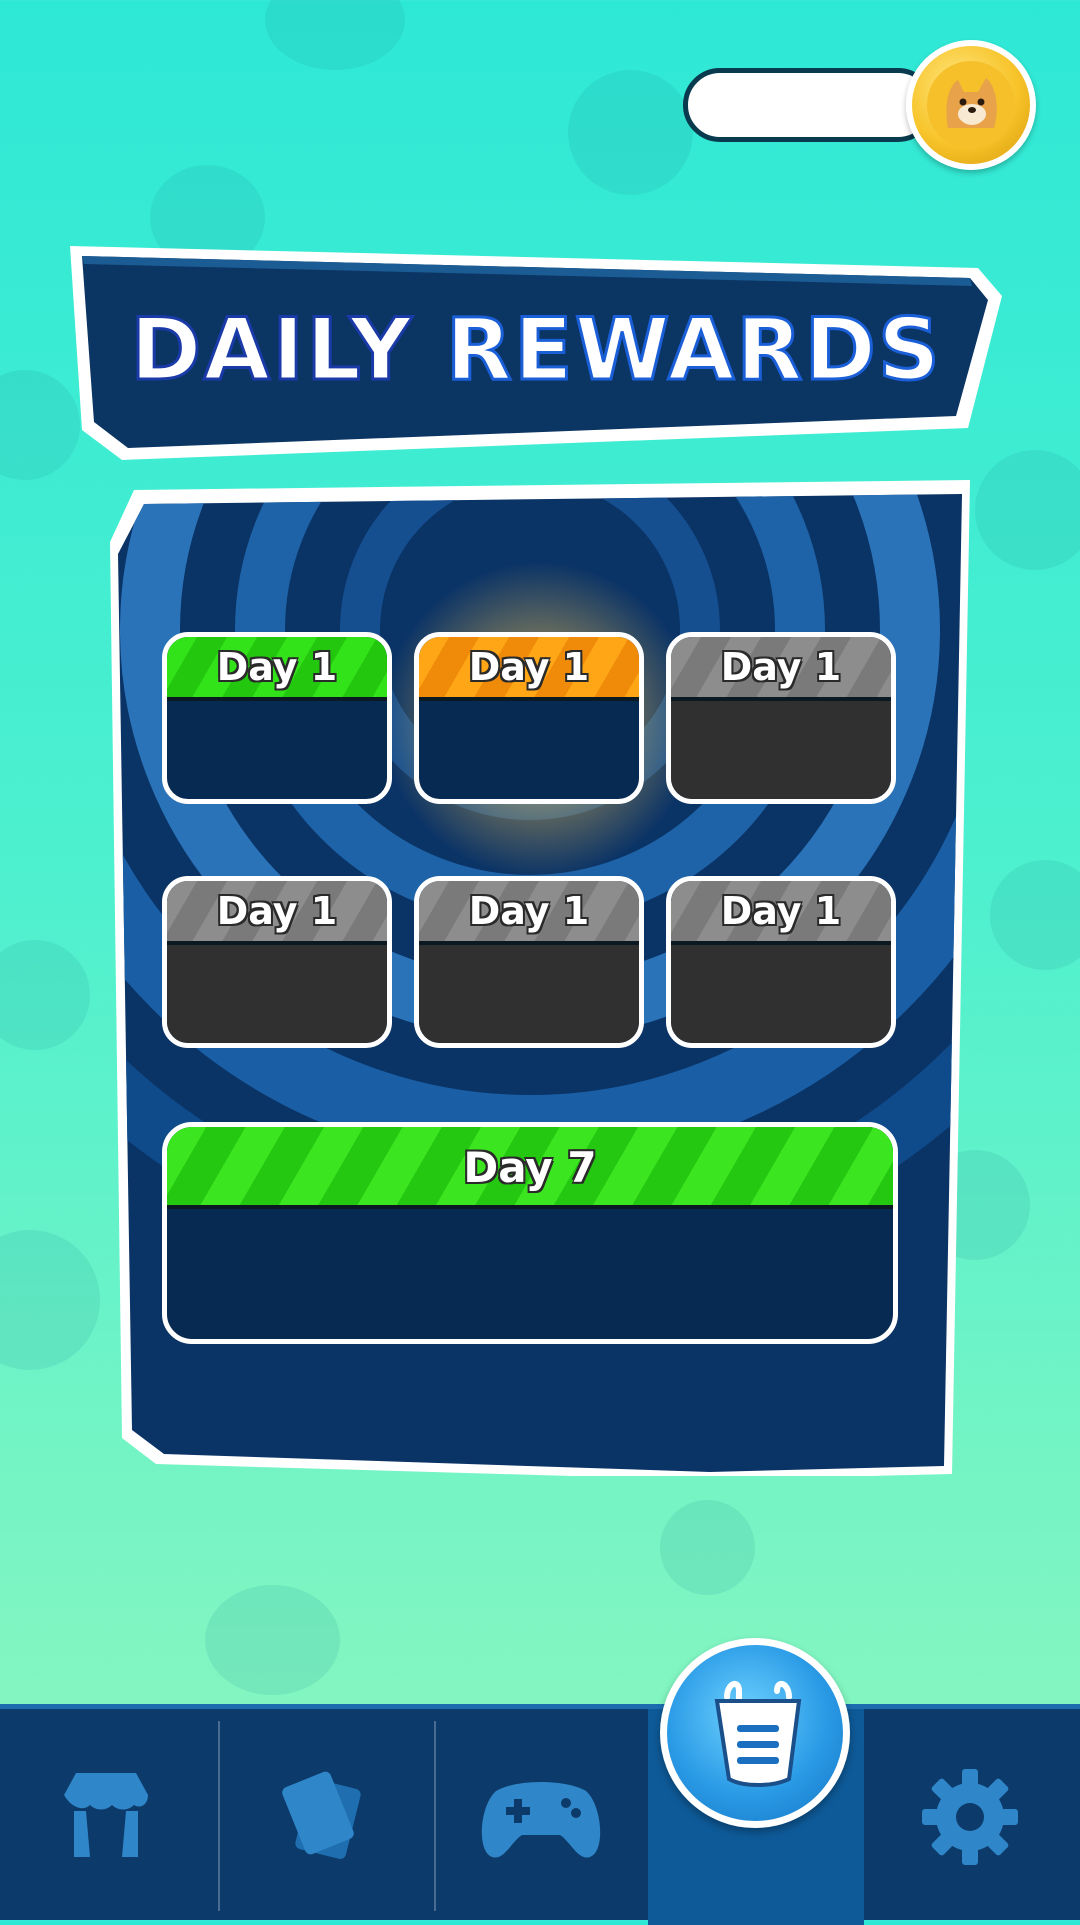 The height and width of the screenshot is (1925, 1080). Describe the element at coordinates (809, 105) in the screenshot. I see `coin-counter` at that location.